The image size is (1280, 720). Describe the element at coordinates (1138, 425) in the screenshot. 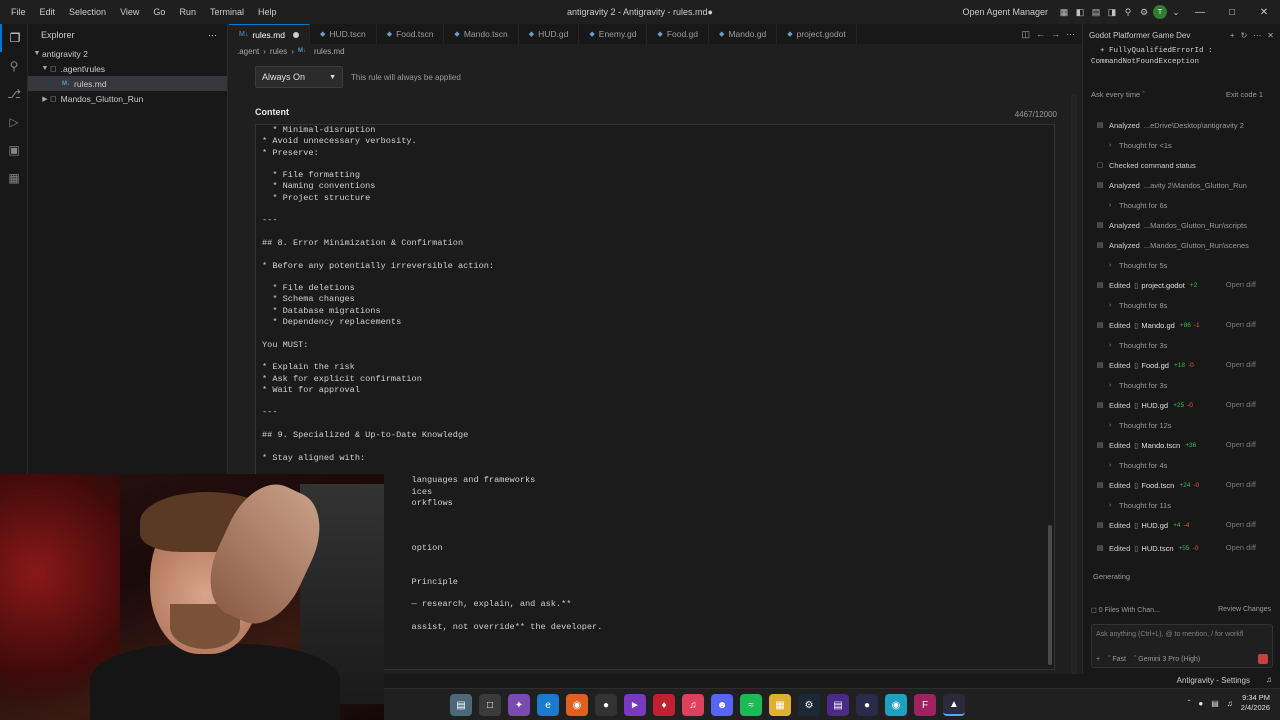

I see `agent-step-thought: › Thought for 12s` at that location.